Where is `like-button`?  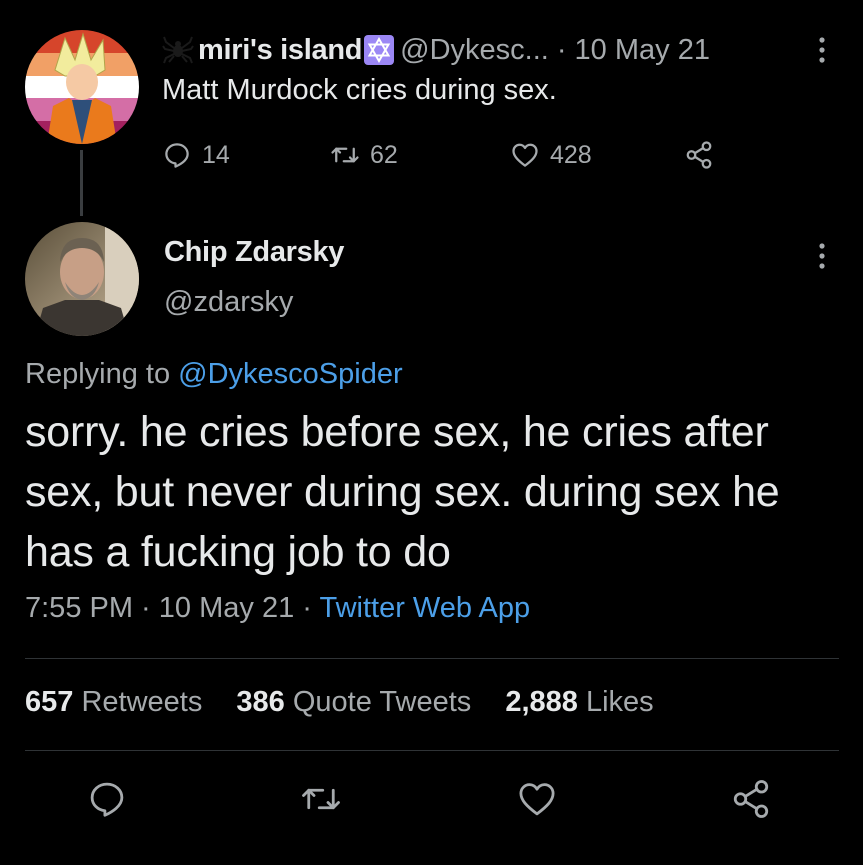 like-button is located at coordinates (540, 802).